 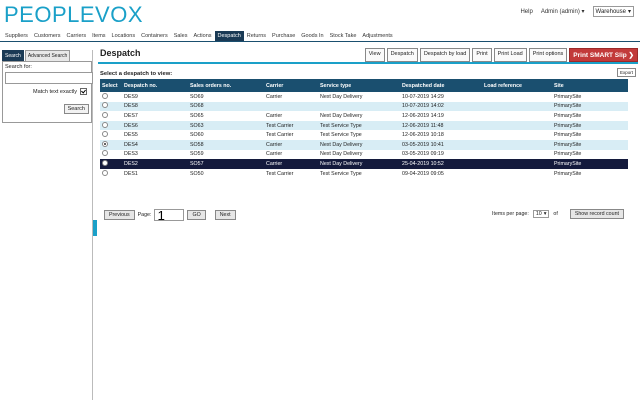 What do you see at coordinates (124, 36) in the screenshot?
I see `nav-item-locations: Locations` at bounding box center [124, 36].